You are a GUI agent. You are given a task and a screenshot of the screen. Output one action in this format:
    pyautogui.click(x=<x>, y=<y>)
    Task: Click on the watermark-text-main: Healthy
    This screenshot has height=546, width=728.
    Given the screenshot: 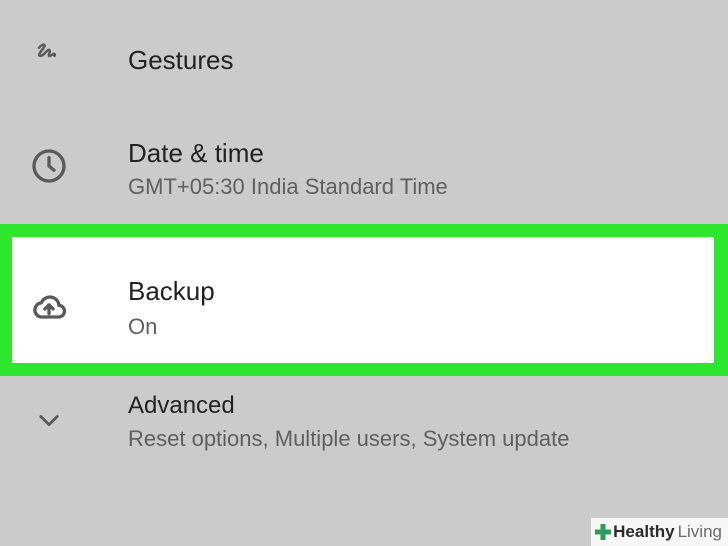 What is the action you would take?
    pyautogui.click(x=644, y=531)
    